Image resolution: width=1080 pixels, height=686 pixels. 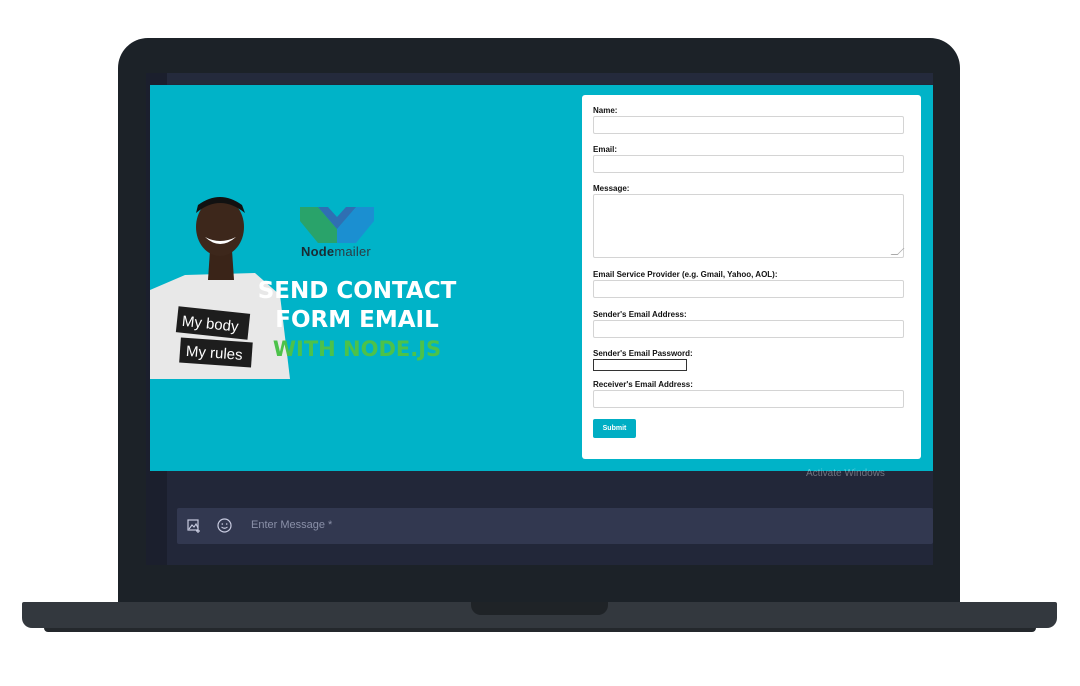 What do you see at coordinates (640, 365) in the screenshot?
I see `sender-password-field` at bounding box center [640, 365].